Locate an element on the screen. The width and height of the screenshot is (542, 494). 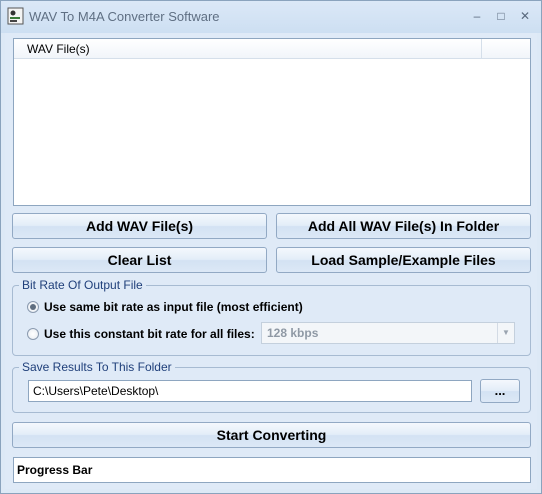
start-converting-button: Start Converting is located at coordinates (271, 435).